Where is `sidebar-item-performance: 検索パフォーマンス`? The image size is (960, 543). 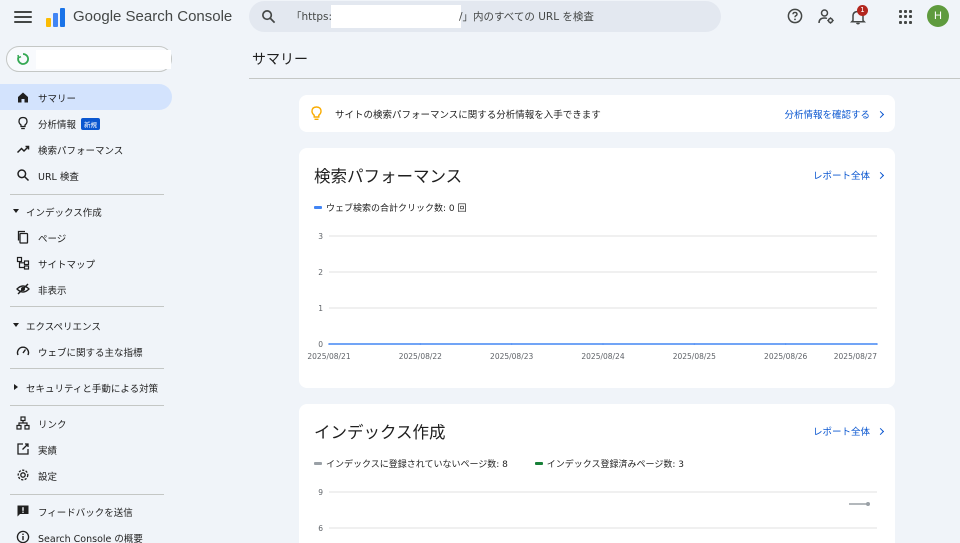 sidebar-item-performance: 検索パフォーマンス is located at coordinates (86, 149).